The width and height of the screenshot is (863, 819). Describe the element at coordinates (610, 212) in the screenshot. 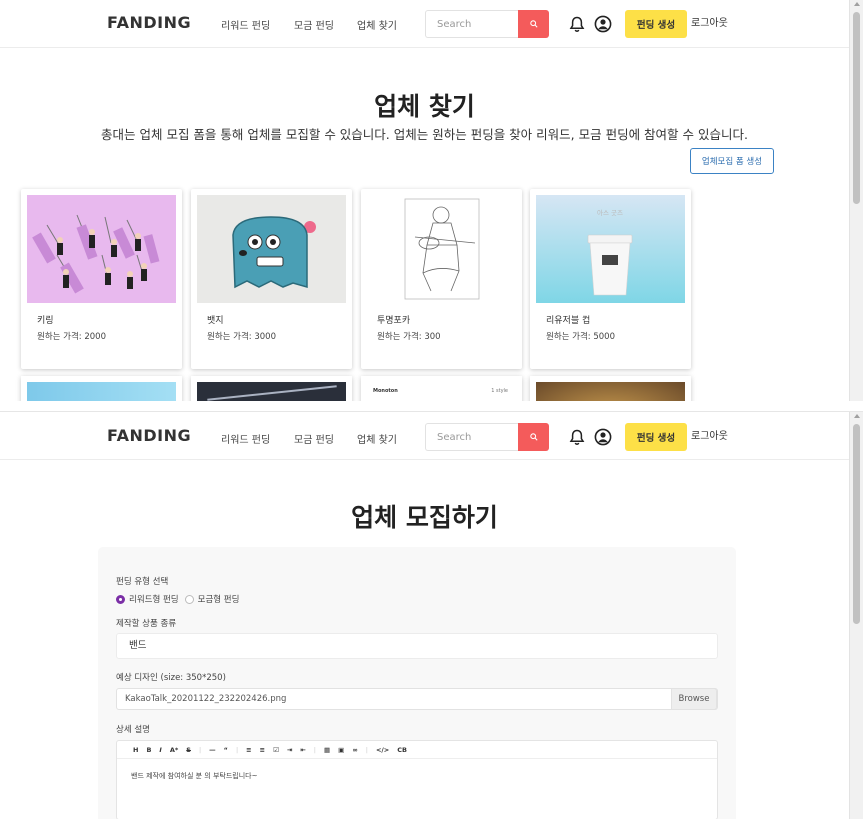

I see `cup-brand-text: 아스 굿즈` at that location.